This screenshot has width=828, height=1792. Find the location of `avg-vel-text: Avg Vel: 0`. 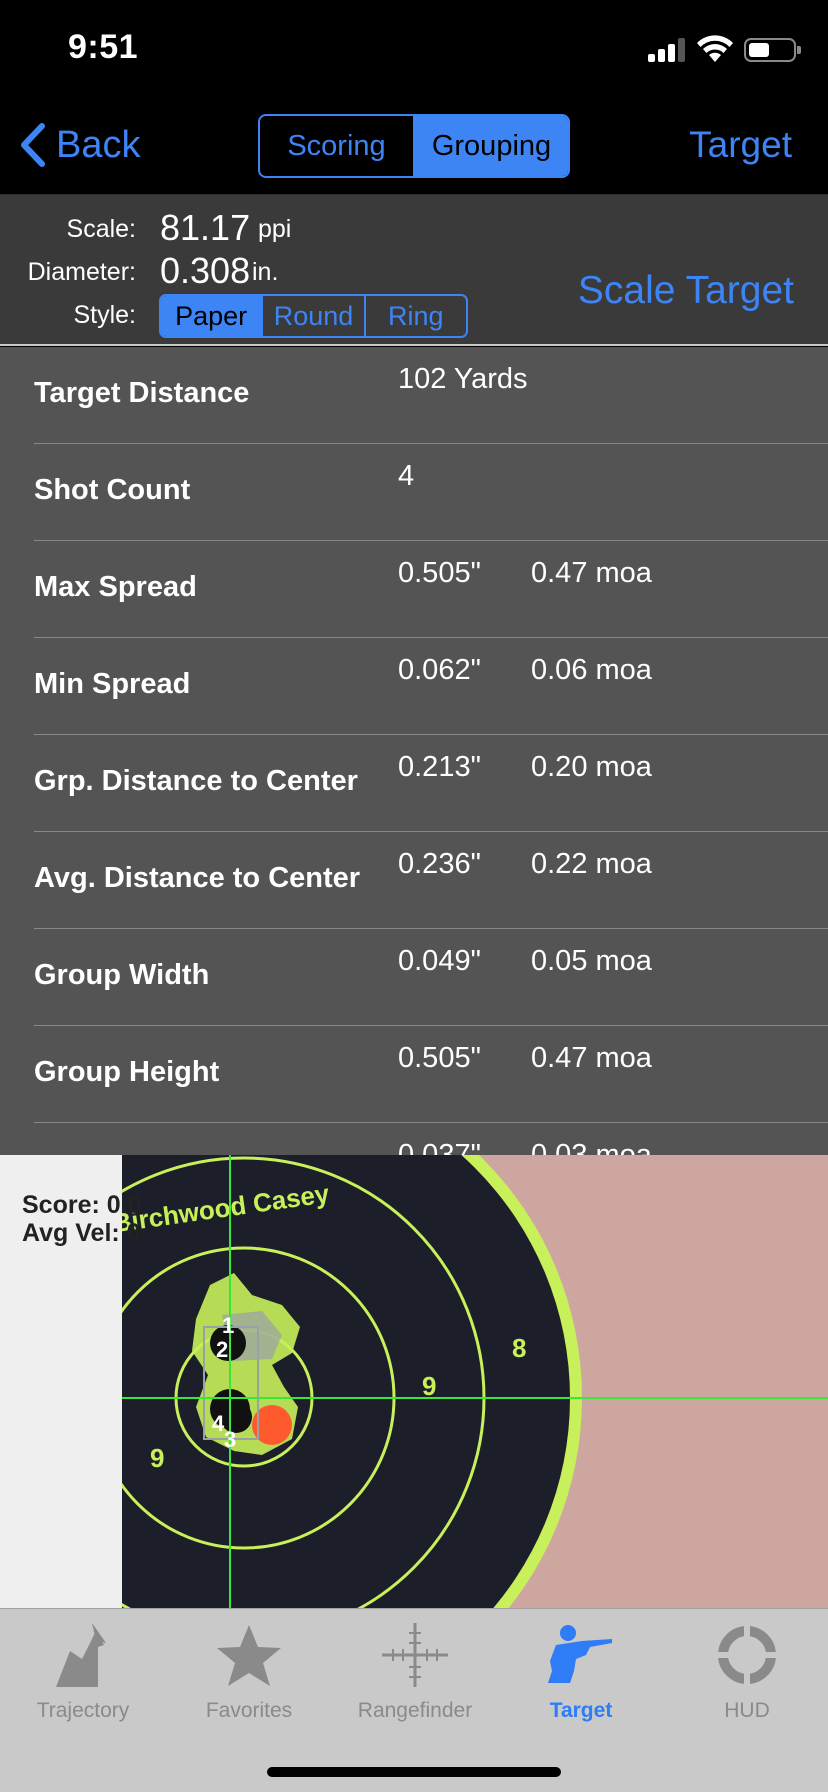

avg-vel-text: Avg Vel: 0 is located at coordinates (81, 1233).